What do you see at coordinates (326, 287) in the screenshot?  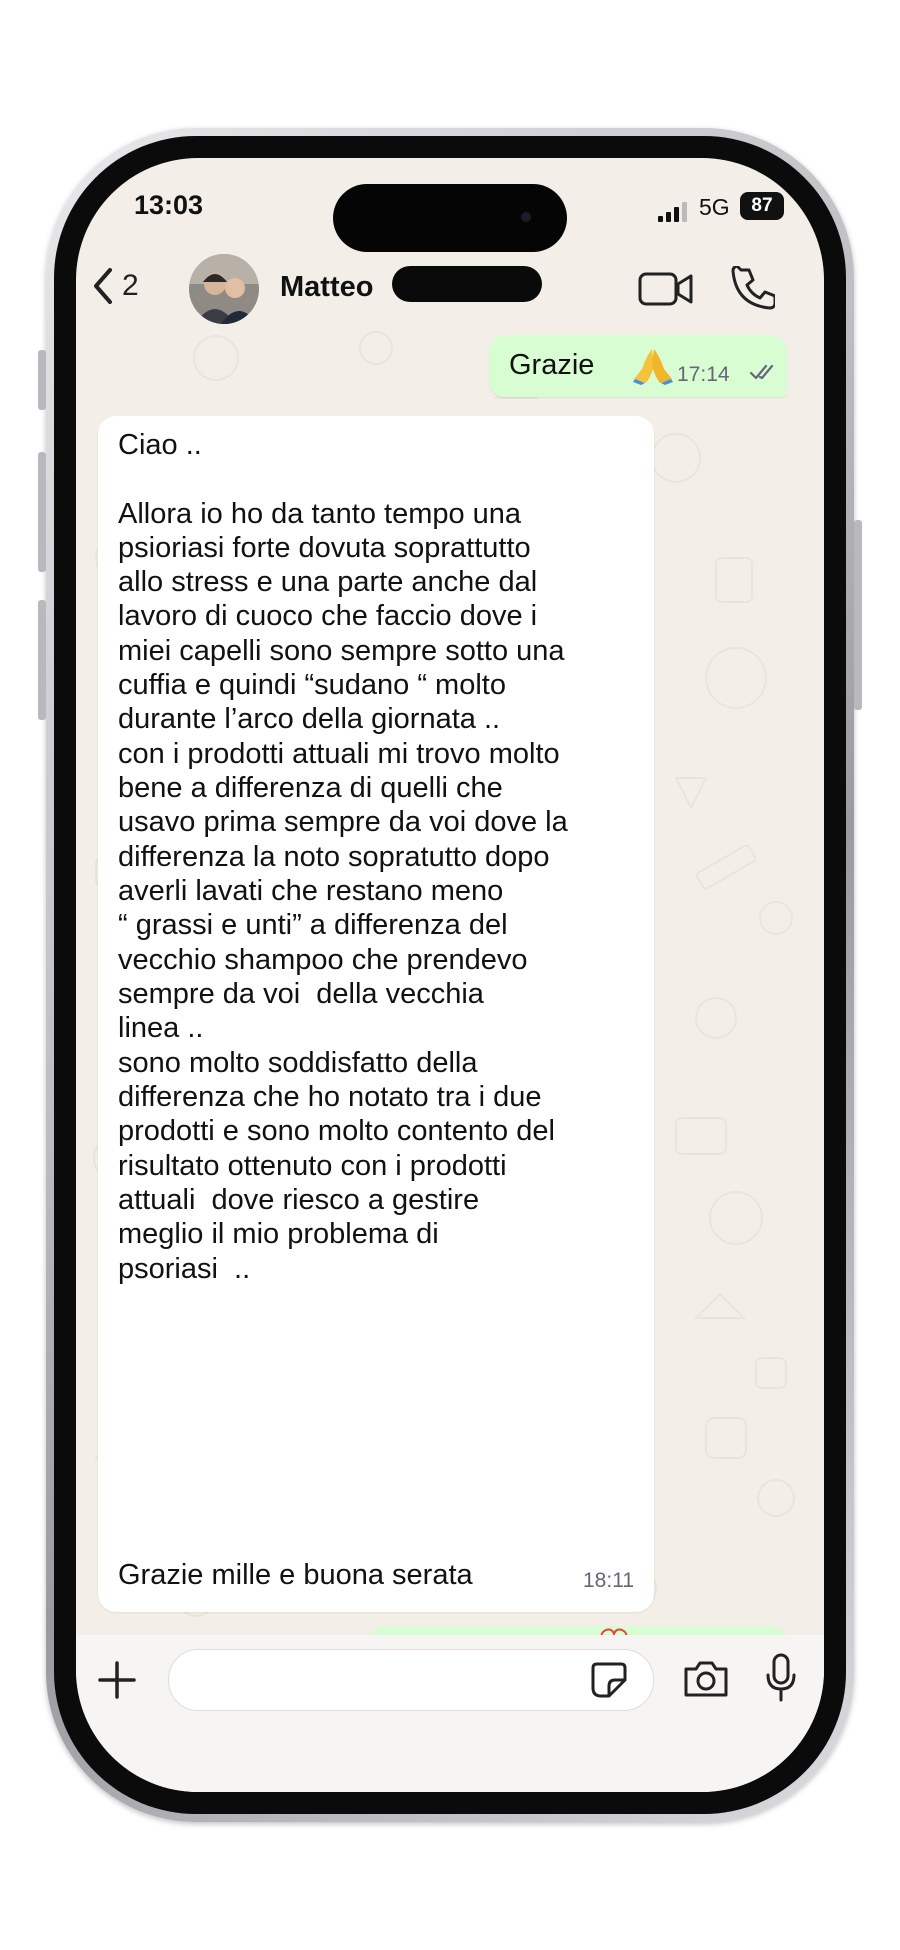 I see `contact-name: Matteo` at bounding box center [326, 287].